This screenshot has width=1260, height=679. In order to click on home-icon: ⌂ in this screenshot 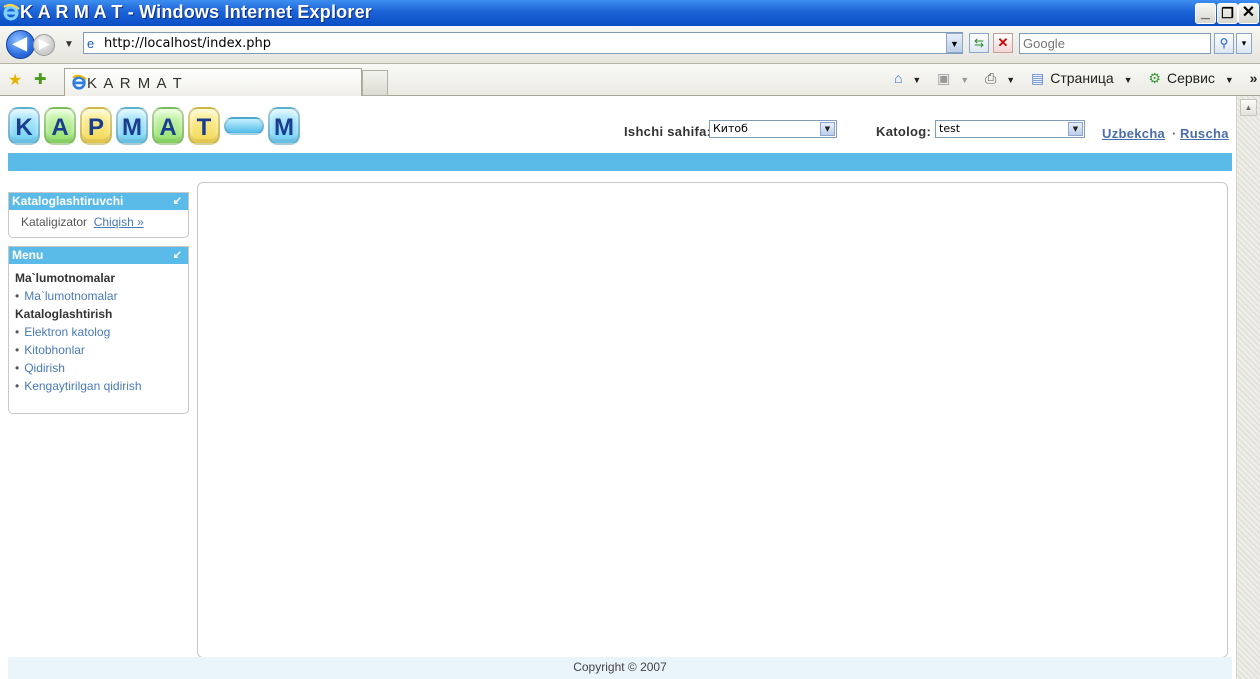, I will do `click(898, 78)`.